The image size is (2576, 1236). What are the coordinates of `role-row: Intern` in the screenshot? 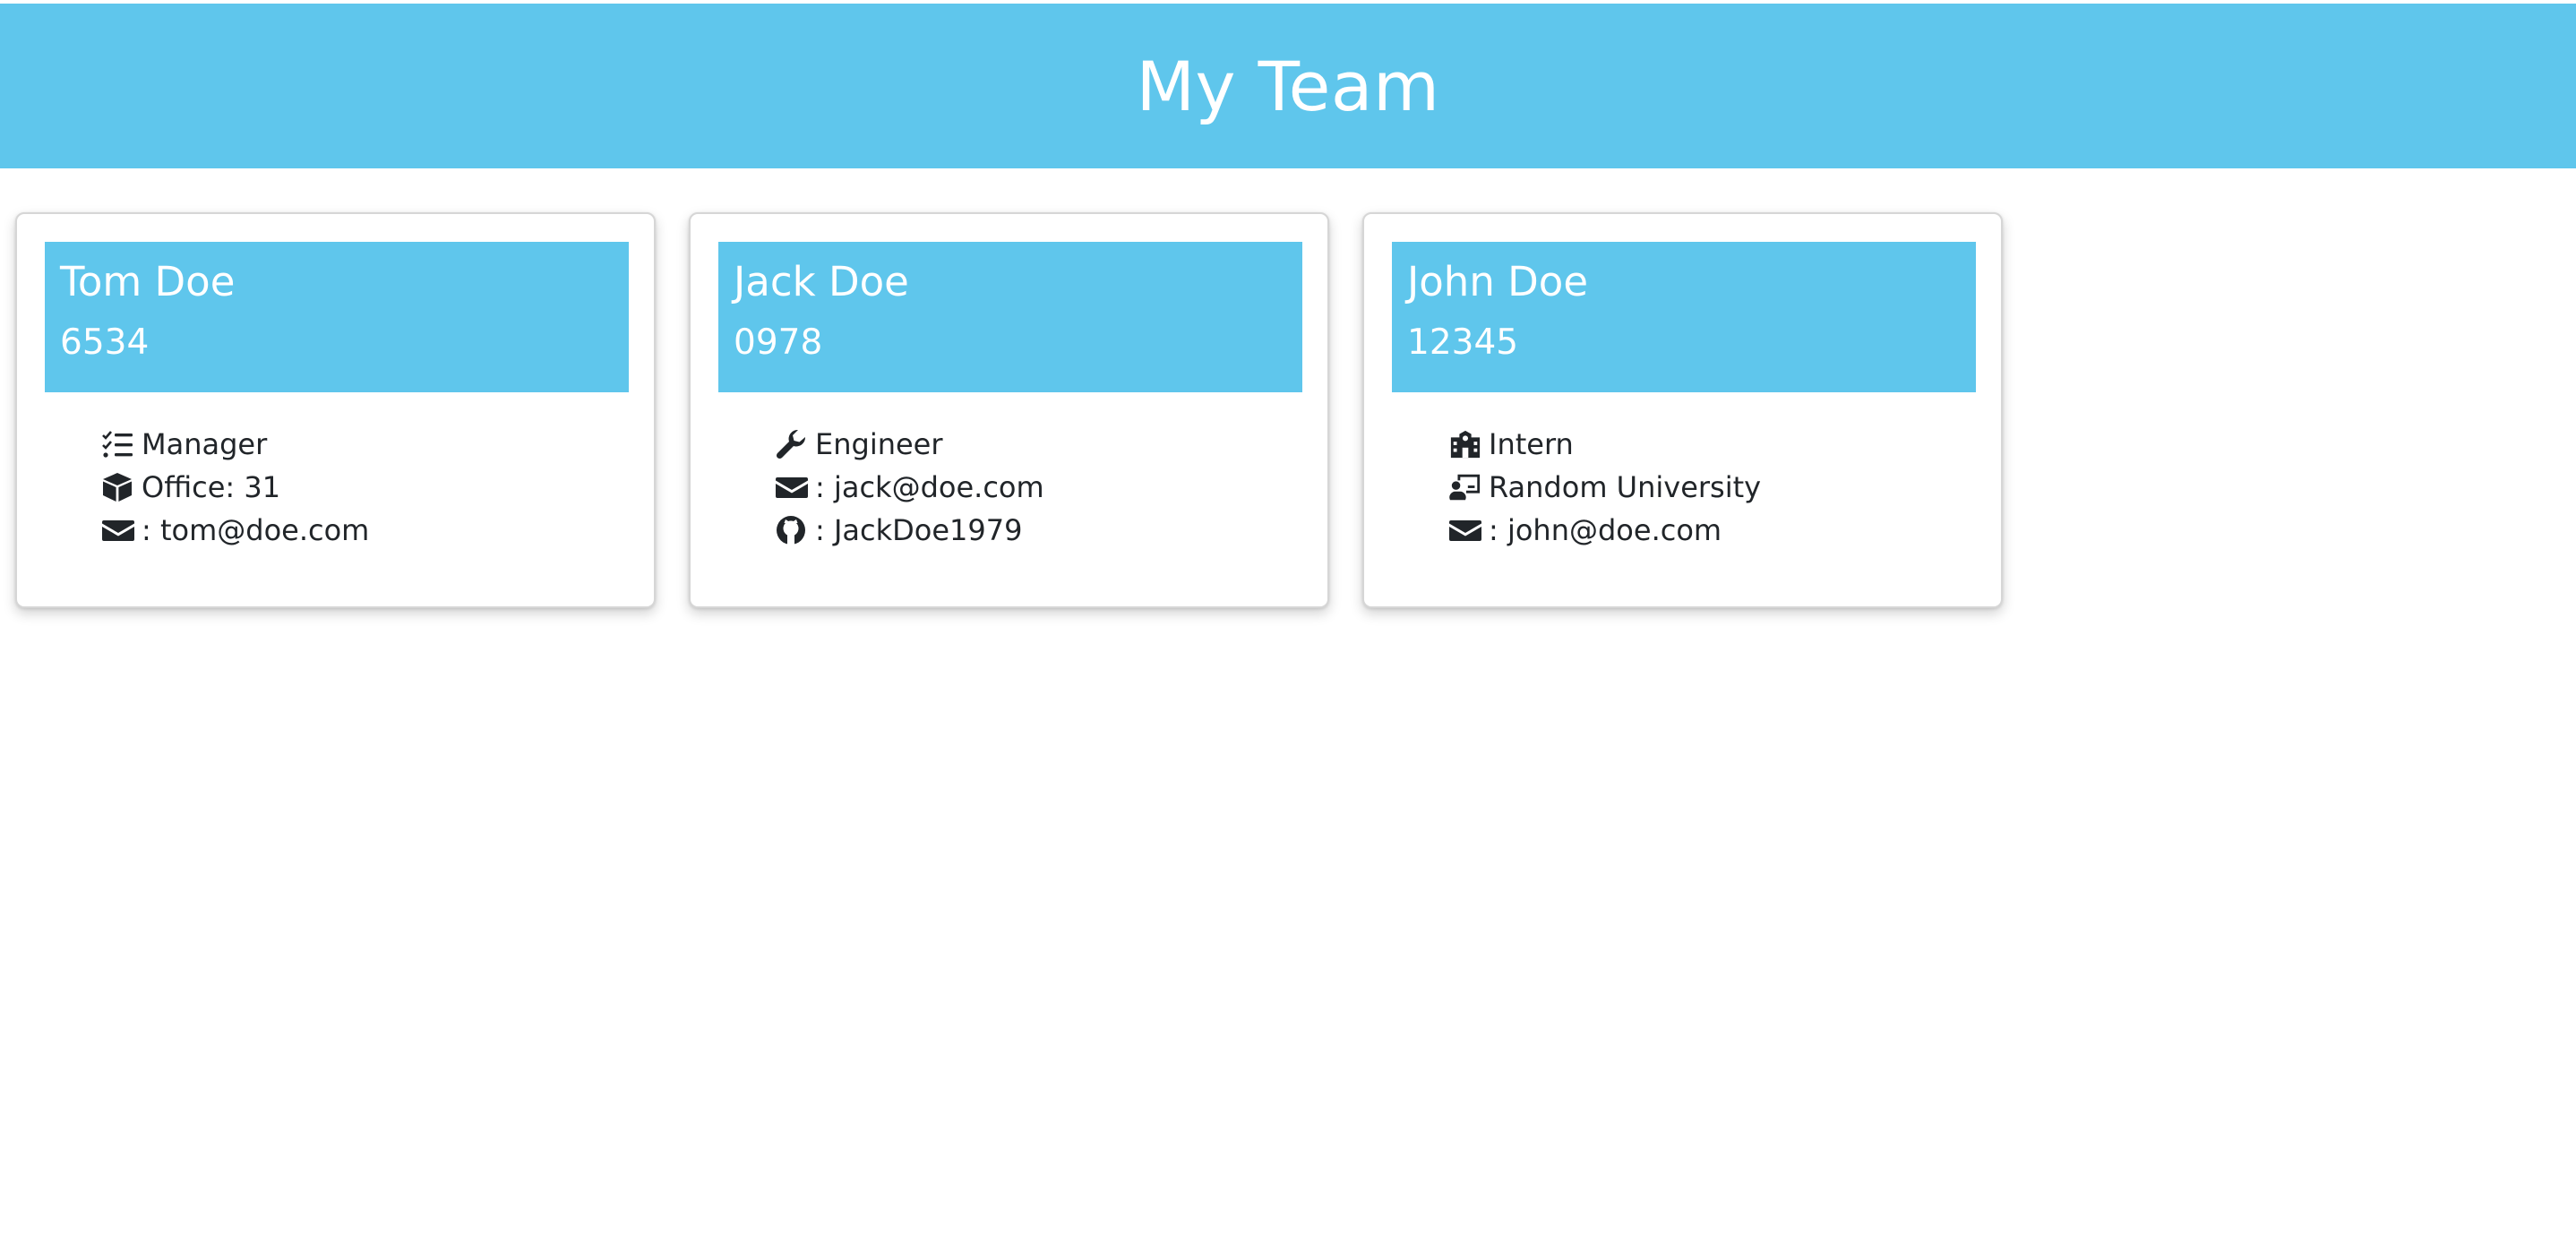 It's located at (1605, 444).